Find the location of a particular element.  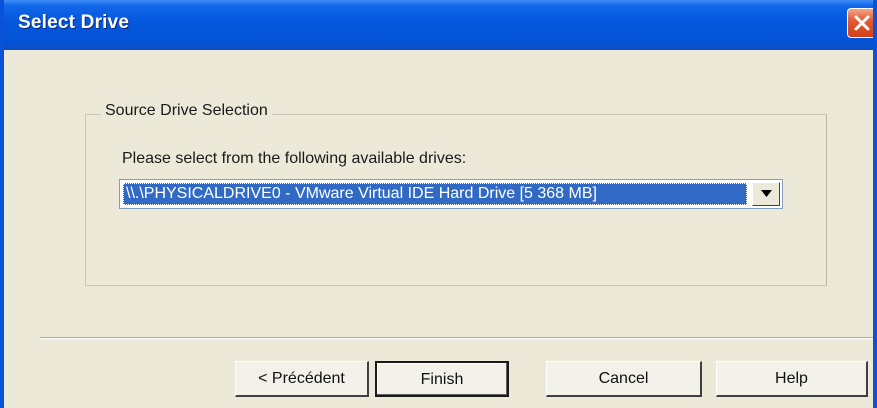

close-button is located at coordinates (860, 23).